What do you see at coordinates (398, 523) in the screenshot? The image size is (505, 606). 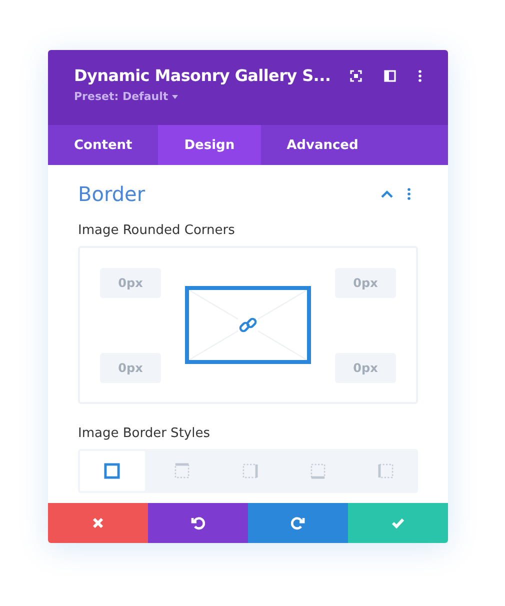 I see `checkmark-icon` at bounding box center [398, 523].